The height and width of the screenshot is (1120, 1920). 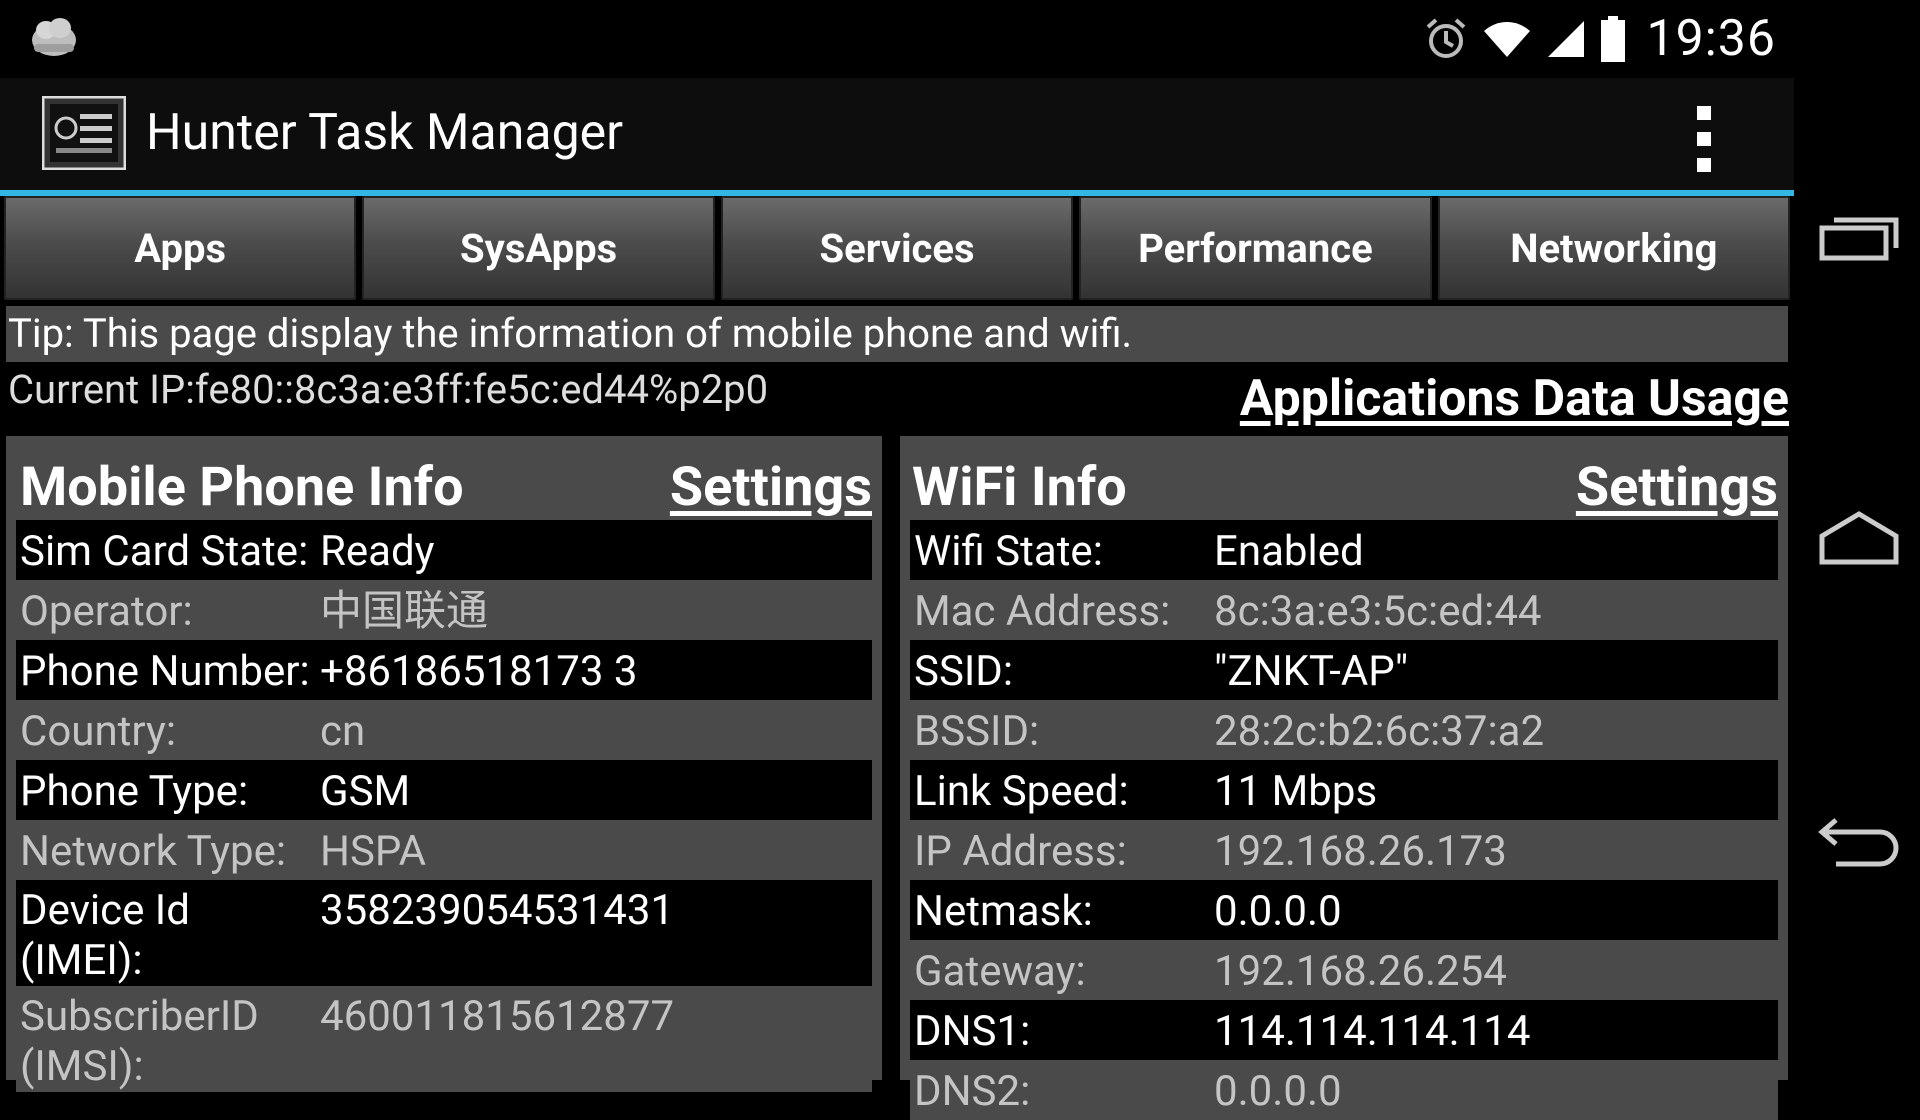 What do you see at coordinates (1360, 851) in the screenshot?
I see `row-value: 192.168.26.173` at bounding box center [1360, 851].